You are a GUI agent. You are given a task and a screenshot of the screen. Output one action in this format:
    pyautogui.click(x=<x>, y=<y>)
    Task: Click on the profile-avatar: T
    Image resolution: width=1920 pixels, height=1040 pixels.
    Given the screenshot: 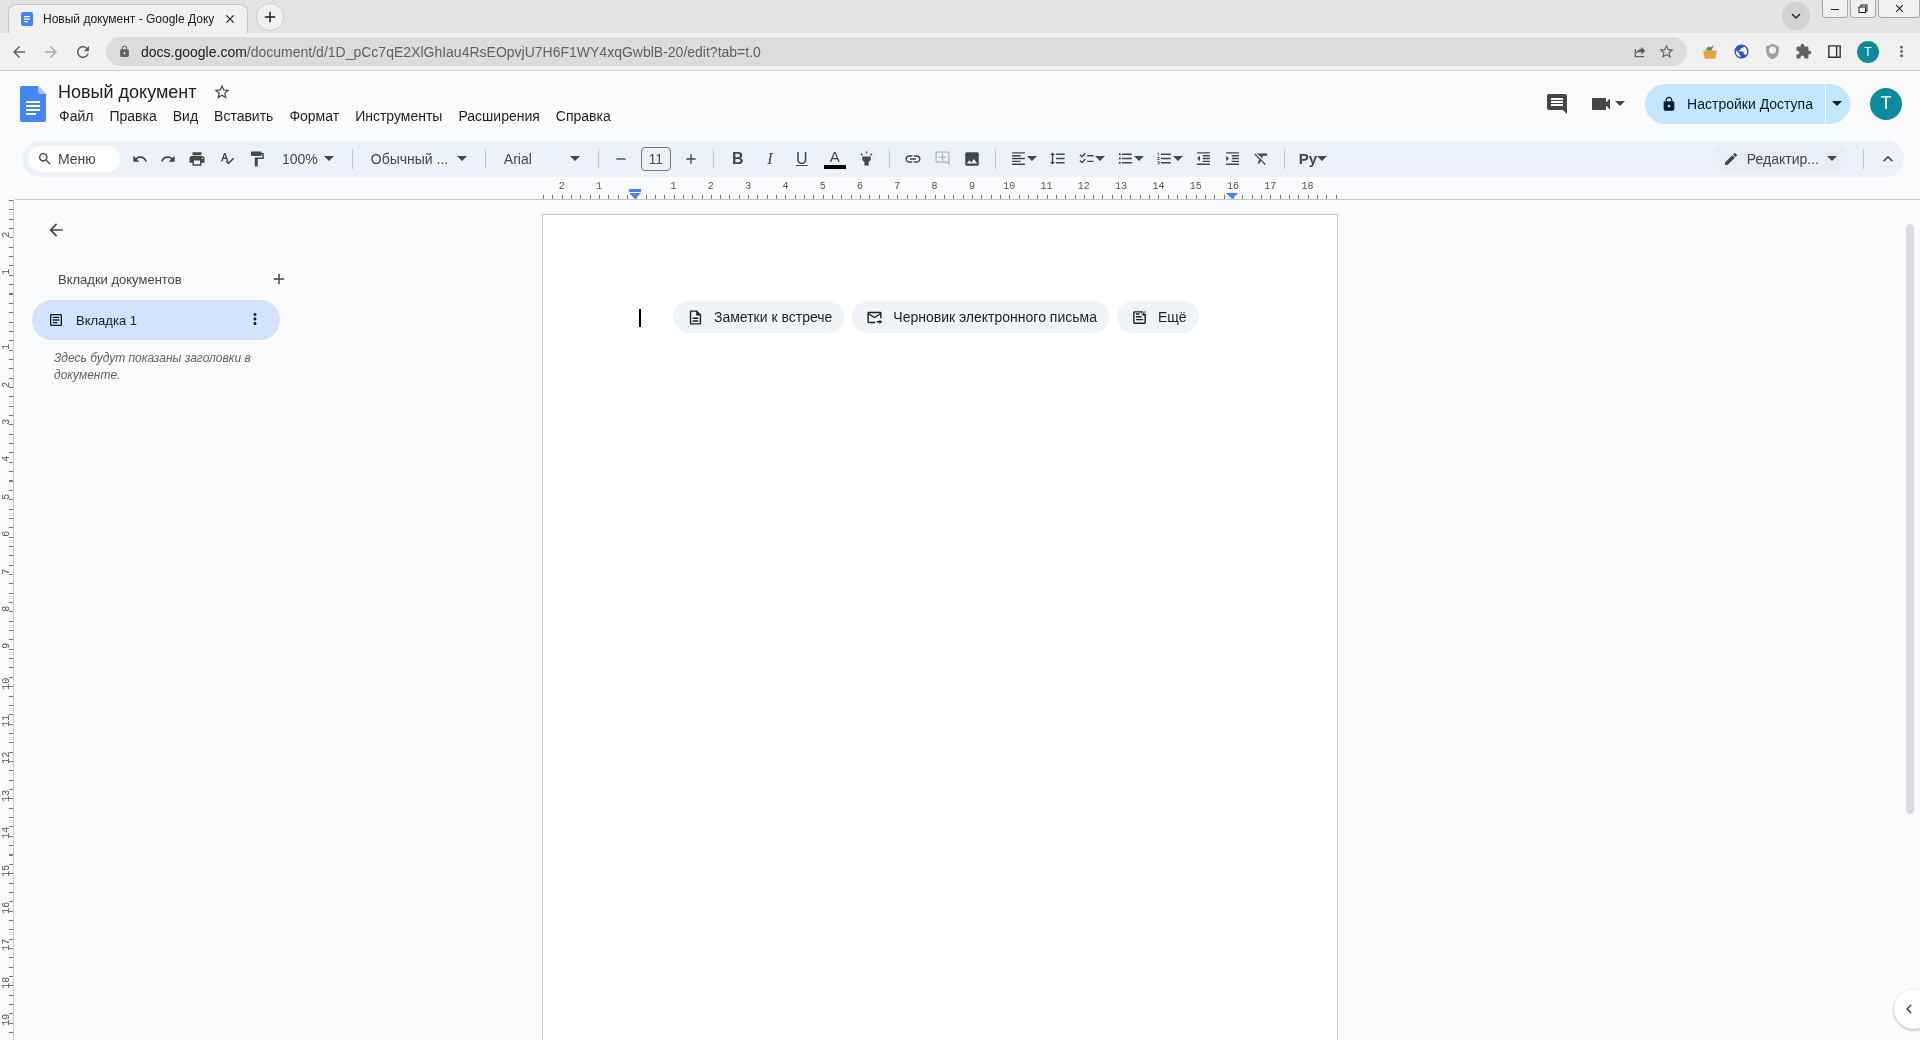 What is the action you would take?
    pyautogui.click(x=1868, y=51)
    